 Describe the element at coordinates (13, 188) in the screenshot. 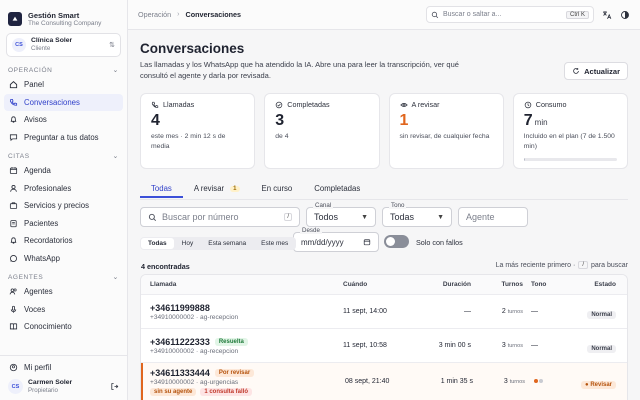

I see `user-icon` at that location.